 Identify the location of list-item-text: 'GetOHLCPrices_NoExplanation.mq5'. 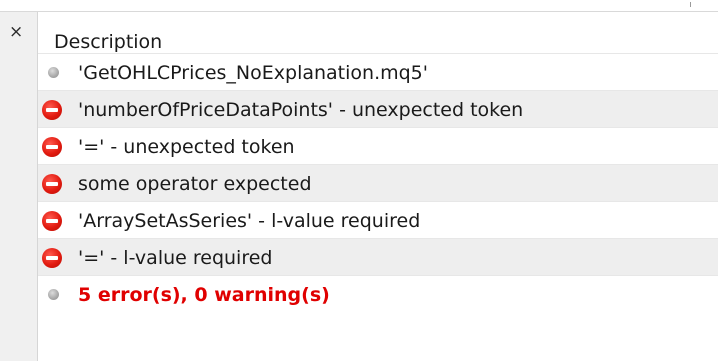
(253, 73).